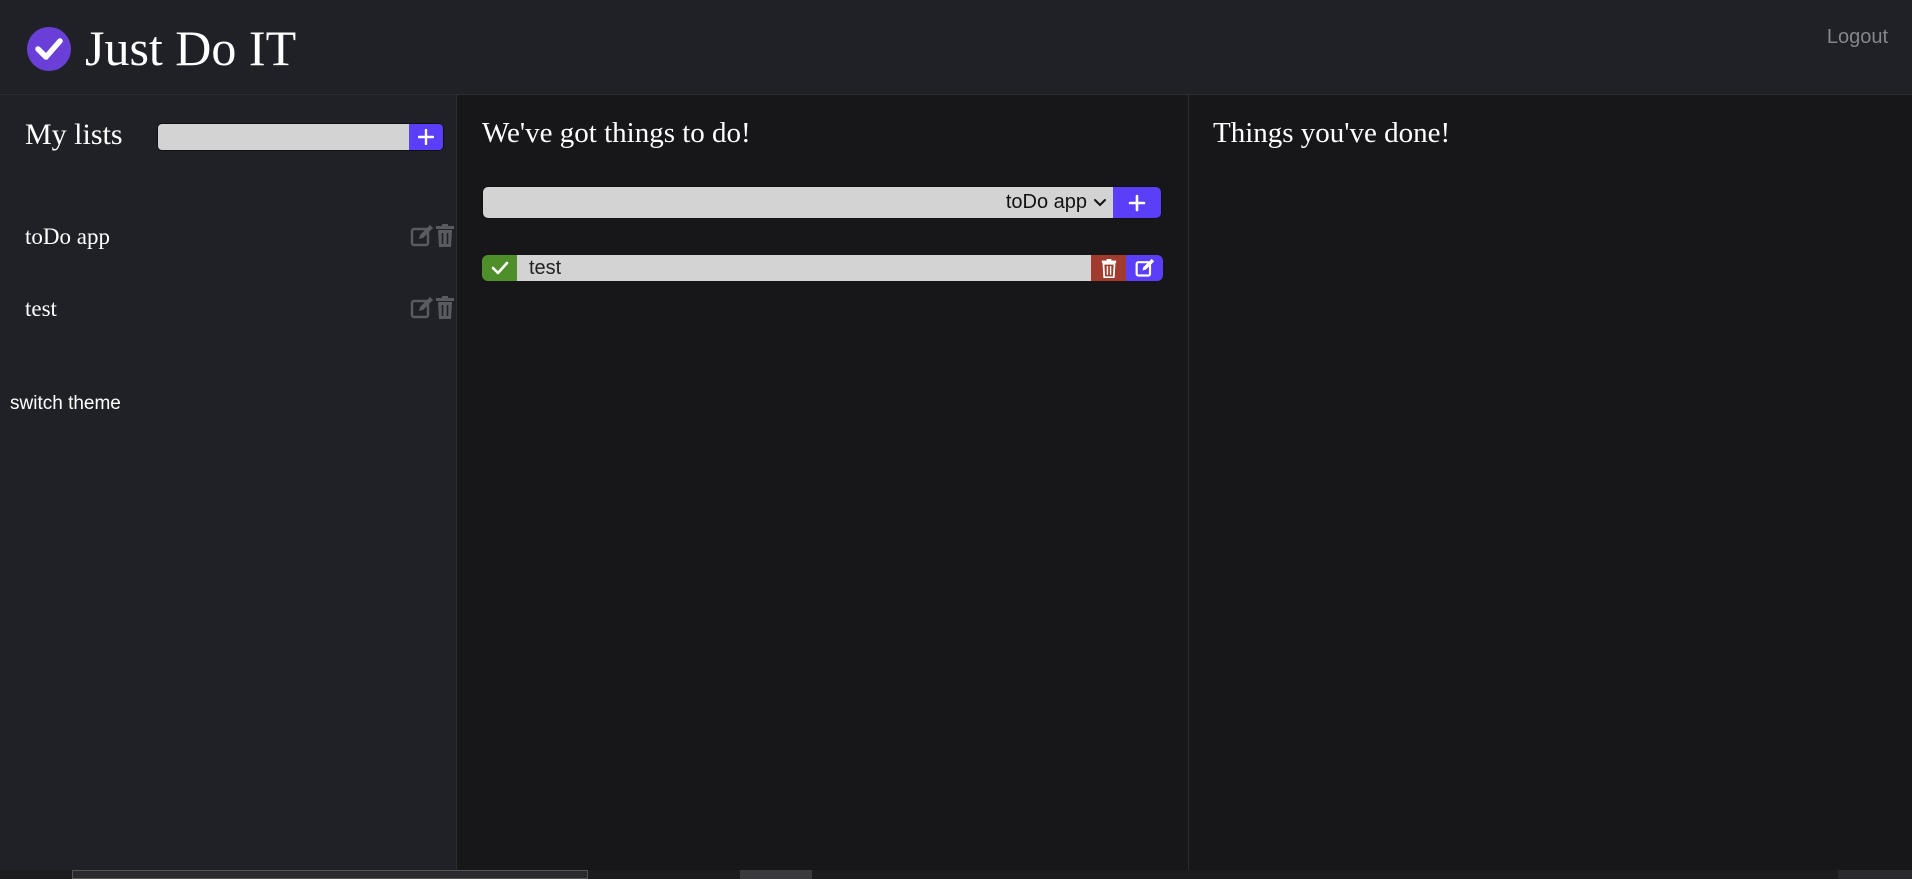 This screenshot has height=879, width=1912. What do you see at coordinates (228, 309) in the screenshot?
I see `sidebar-list-item: test` at bounding box center [228, 309].